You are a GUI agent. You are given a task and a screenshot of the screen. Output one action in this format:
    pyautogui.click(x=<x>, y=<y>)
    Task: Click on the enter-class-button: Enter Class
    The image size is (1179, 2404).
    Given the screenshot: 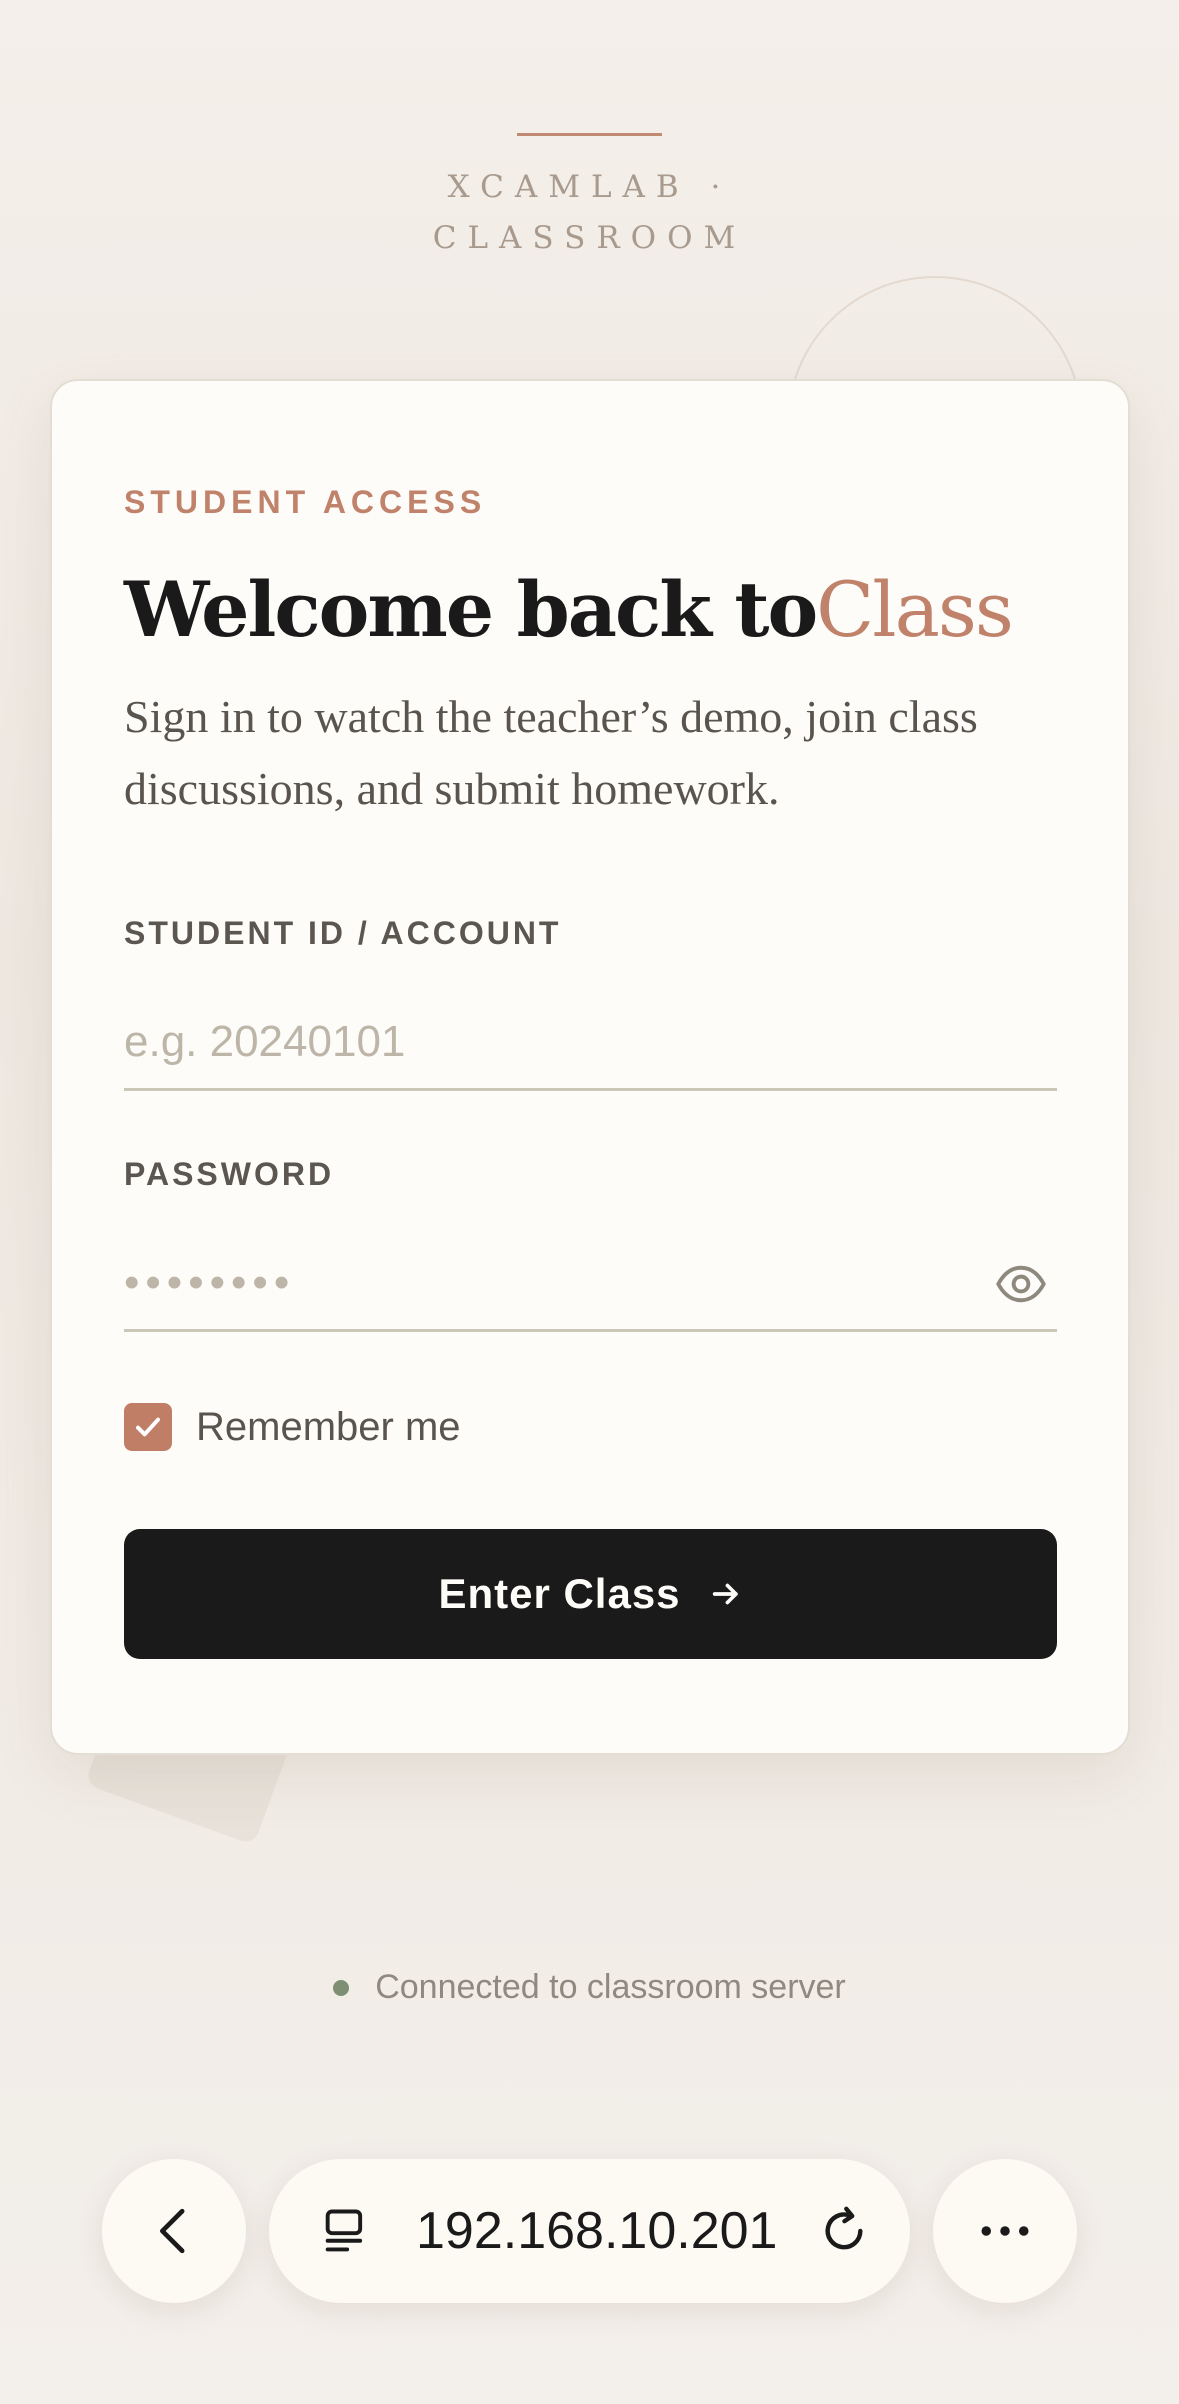 What is the action you would take?
    pyautogui.click(x=590, y=1594)
    